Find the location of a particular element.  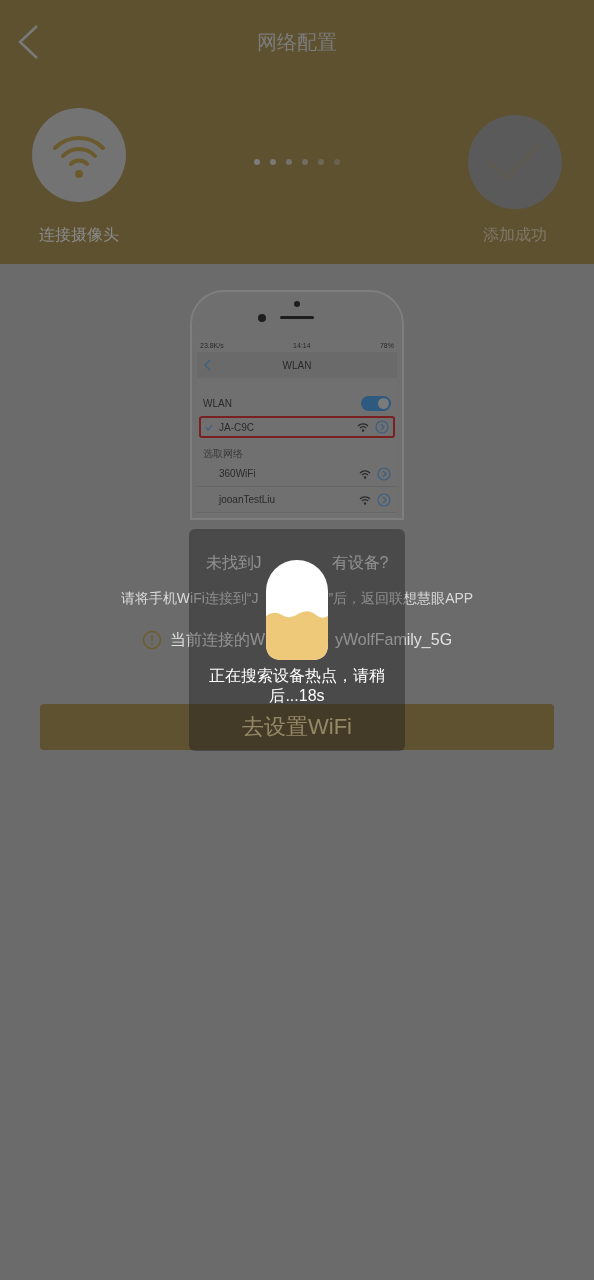

speaker-icon is located at coordinates (297, 317).